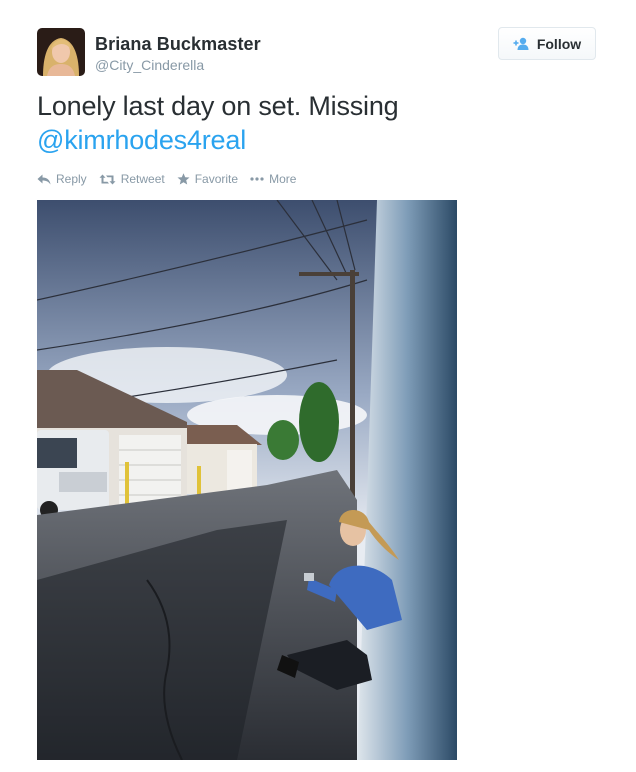  I want to click on retweet-label: Retweet, so click(142, 179).